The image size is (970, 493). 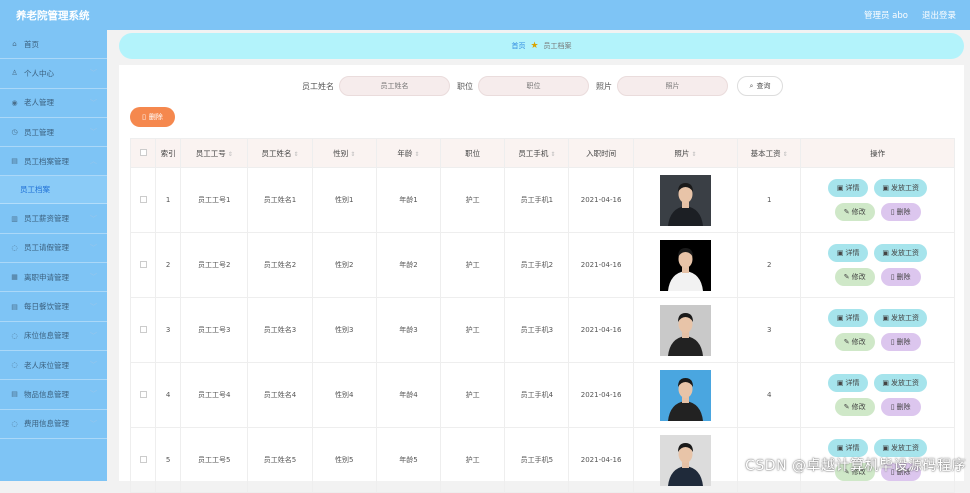 What do you see at coordinates (53, 306) in the screenshot?
I see `sidebar-item: ▤每日餐饮管理﹀` at bounding box center [53, 306].